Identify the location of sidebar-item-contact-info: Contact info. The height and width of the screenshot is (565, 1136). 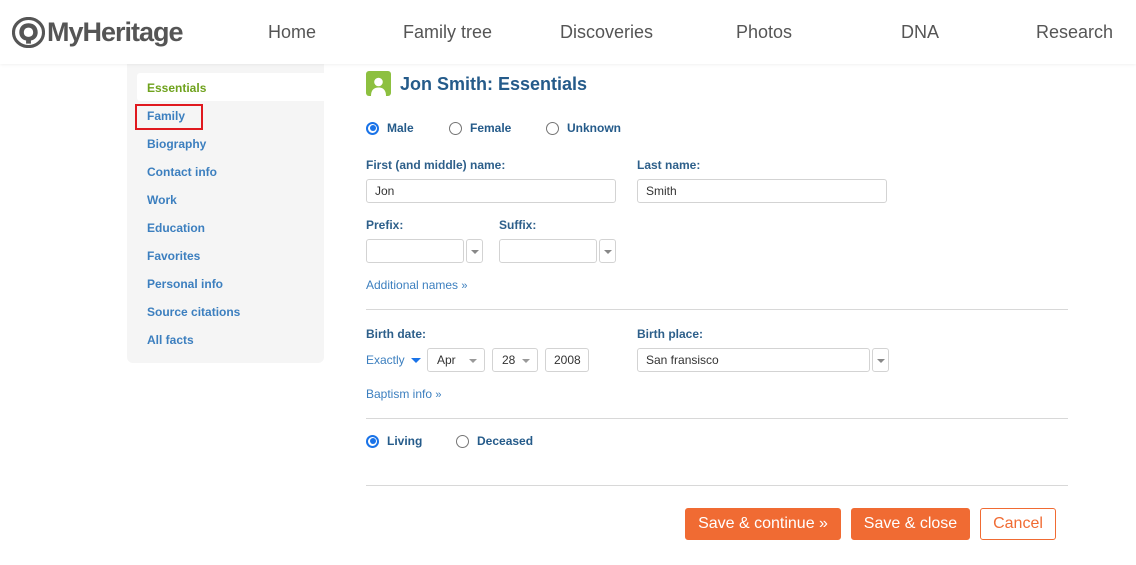
(182, 172).